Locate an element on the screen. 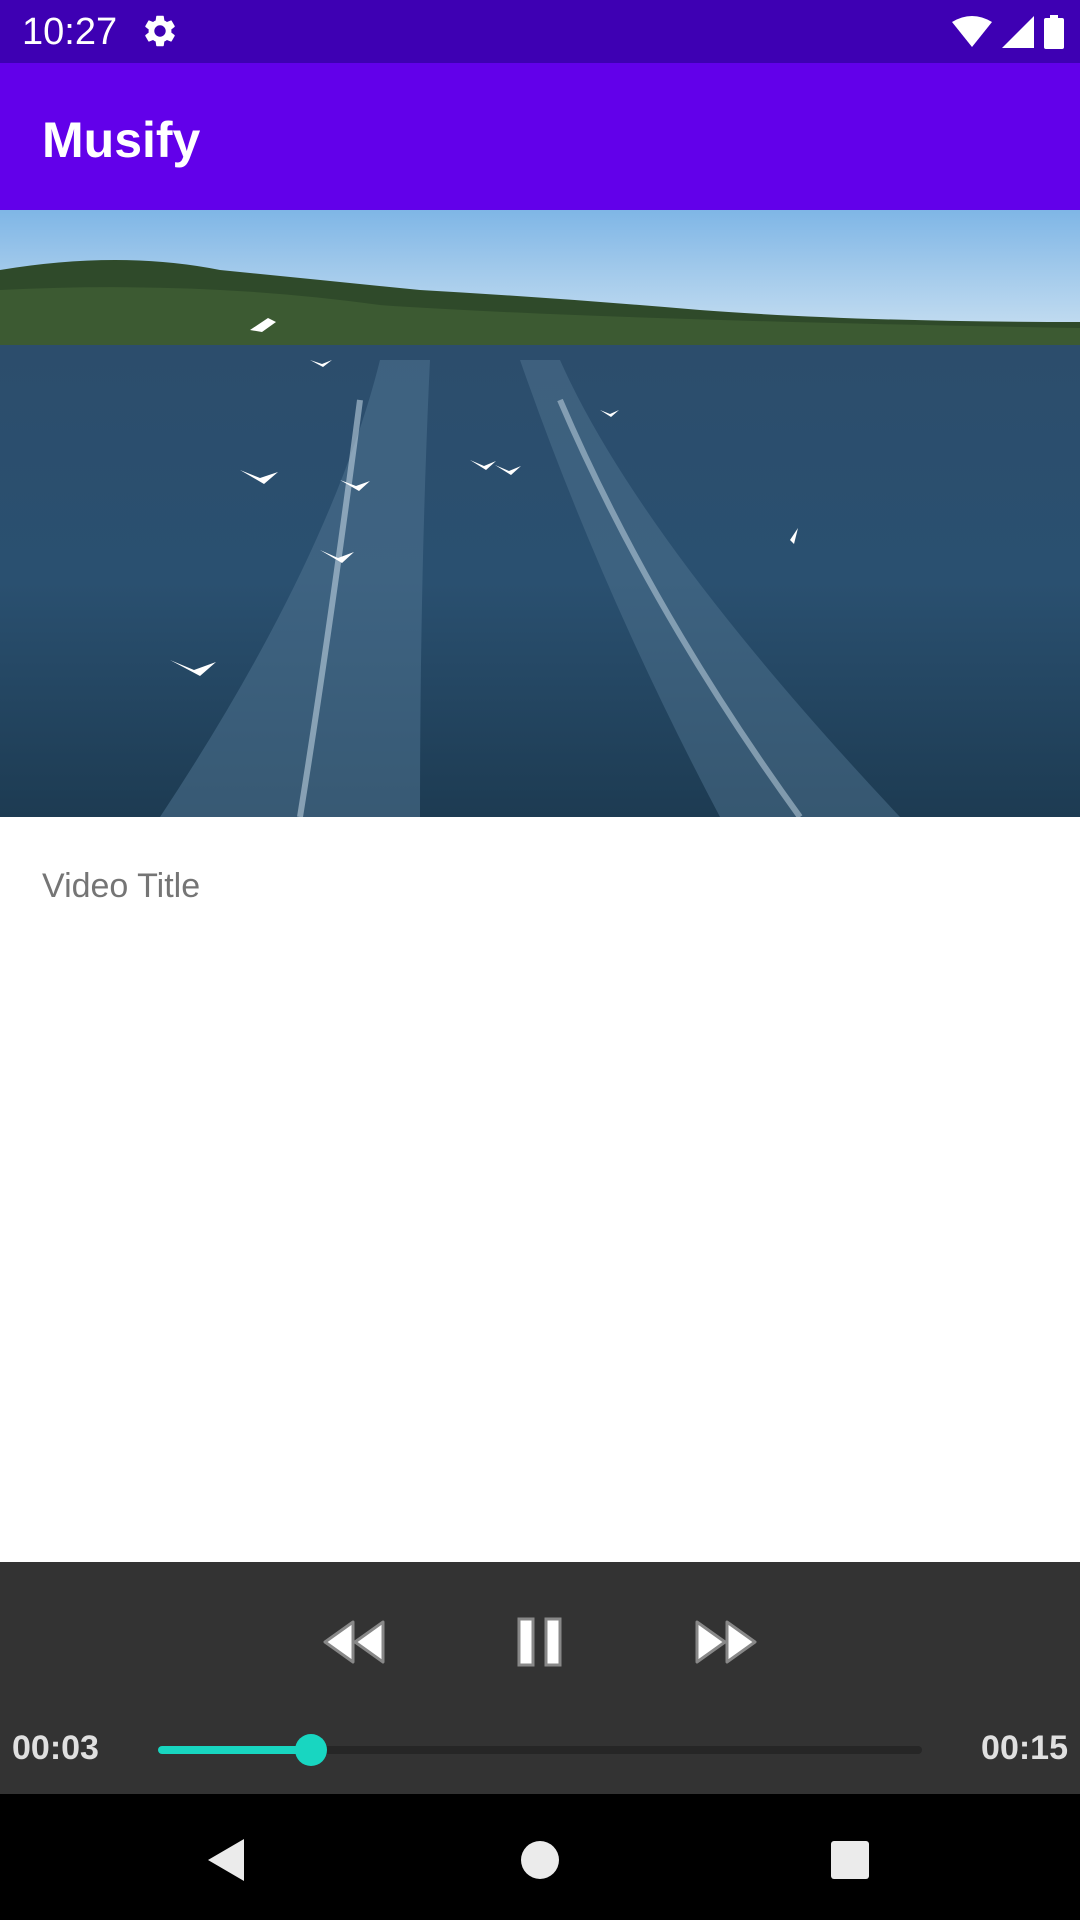 This screenshot has height=1920, width=1080. fast-forward-icon is located at coordinates (726, 1642).